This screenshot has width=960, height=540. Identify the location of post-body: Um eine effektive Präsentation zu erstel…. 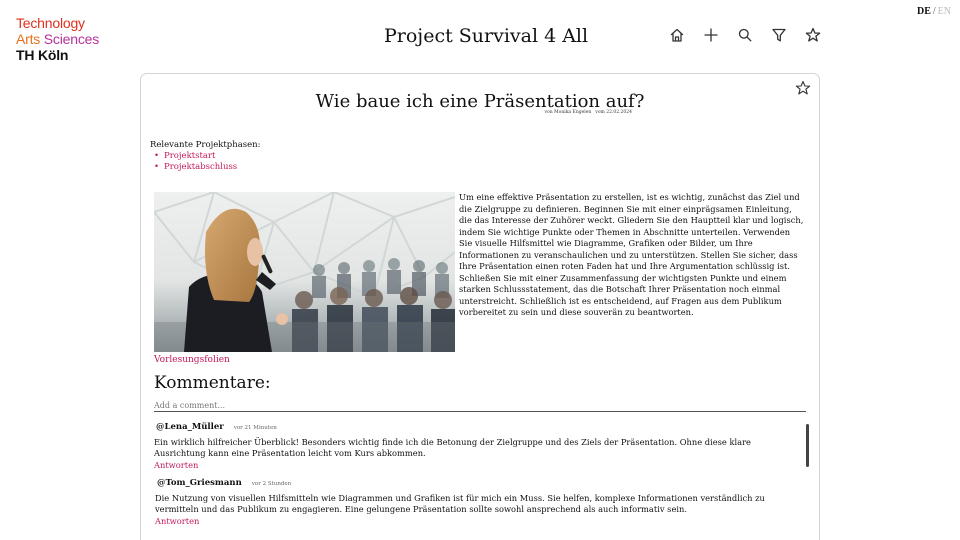
(631, 254).